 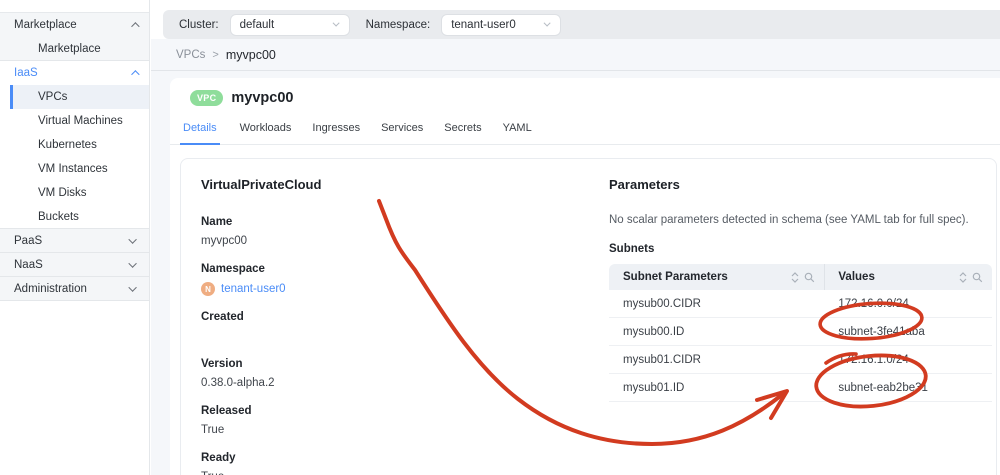 What do you see at coordinates (50, 288) in the screenshot?
I see `sidebar-section-label: Administration` at bounding box center [50, 288].